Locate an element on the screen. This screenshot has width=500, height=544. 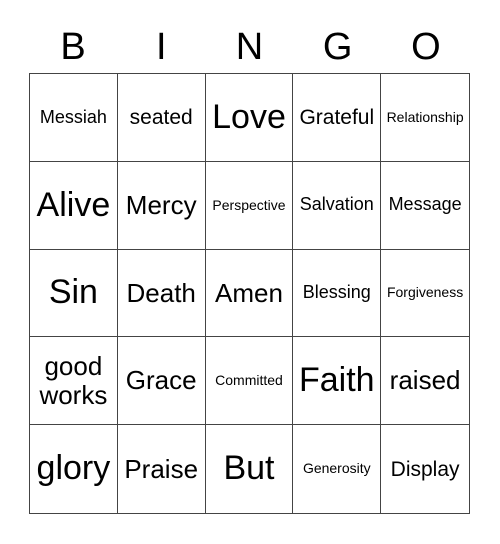
bingo-header: B I N G O is located at coordinates (249, 47).